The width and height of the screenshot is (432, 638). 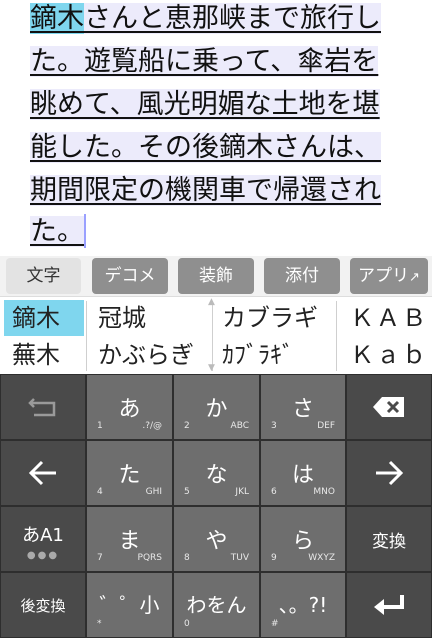 I want to click on enter-icon, so click(x=389, y=605).